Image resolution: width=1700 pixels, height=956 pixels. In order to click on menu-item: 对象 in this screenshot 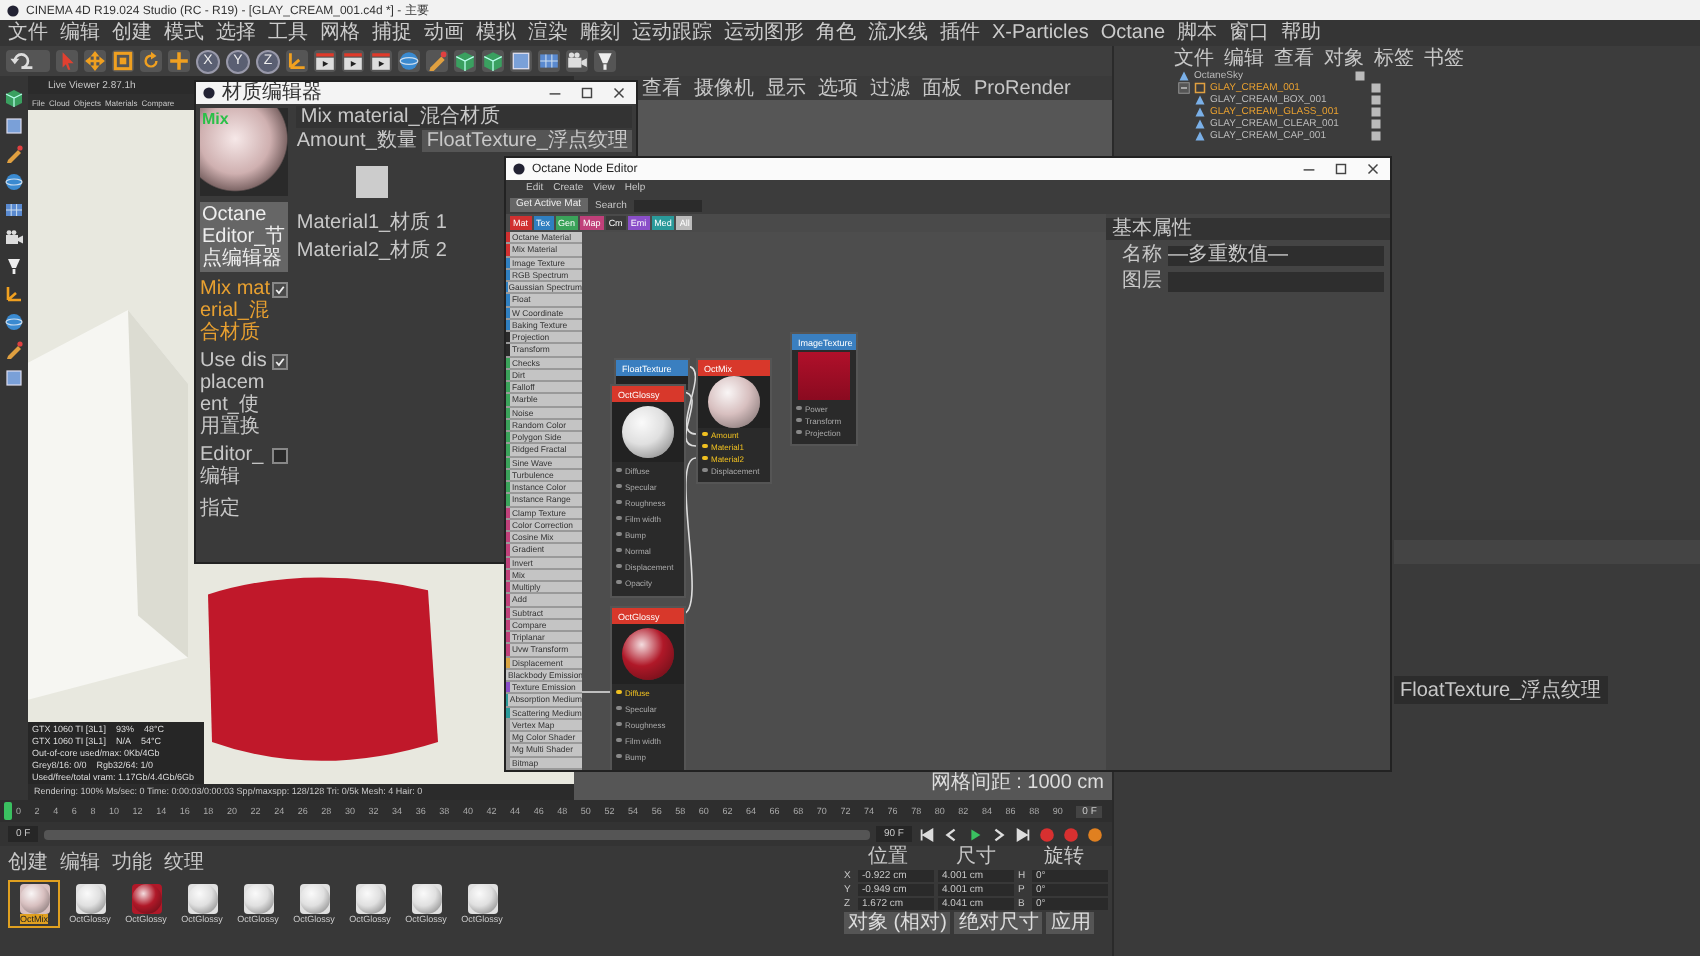, I will do `click(1344, 58)`.